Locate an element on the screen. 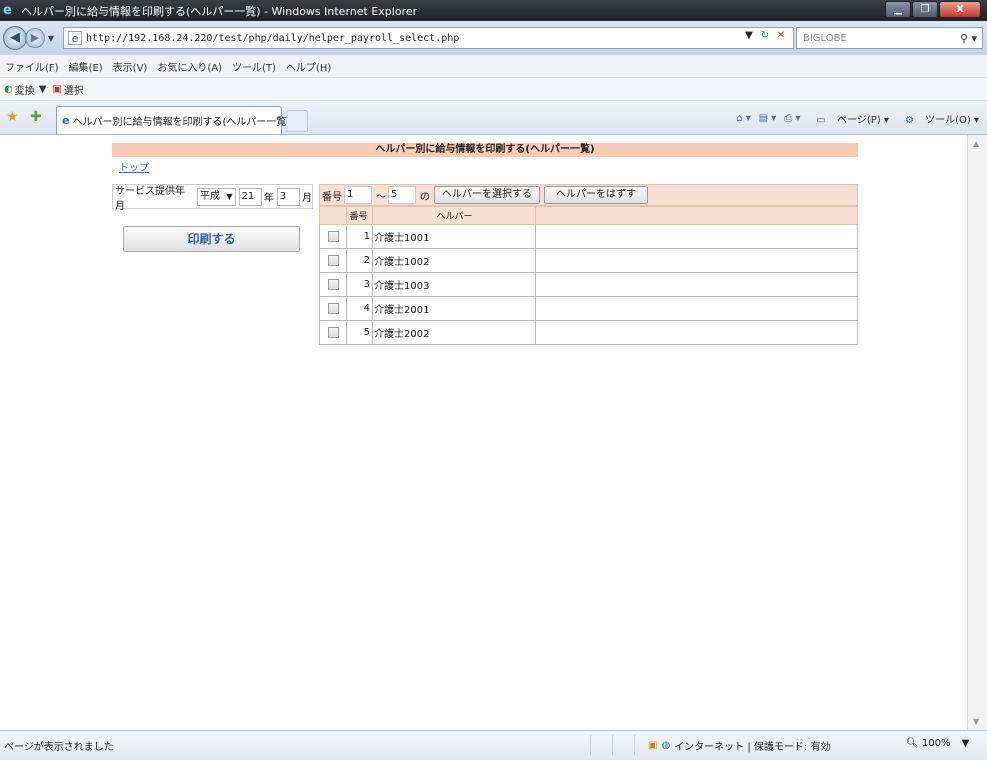 This screenshot has height=760, width=987. add-favorites-icon: ✚ is located at coordinates (36, 117).